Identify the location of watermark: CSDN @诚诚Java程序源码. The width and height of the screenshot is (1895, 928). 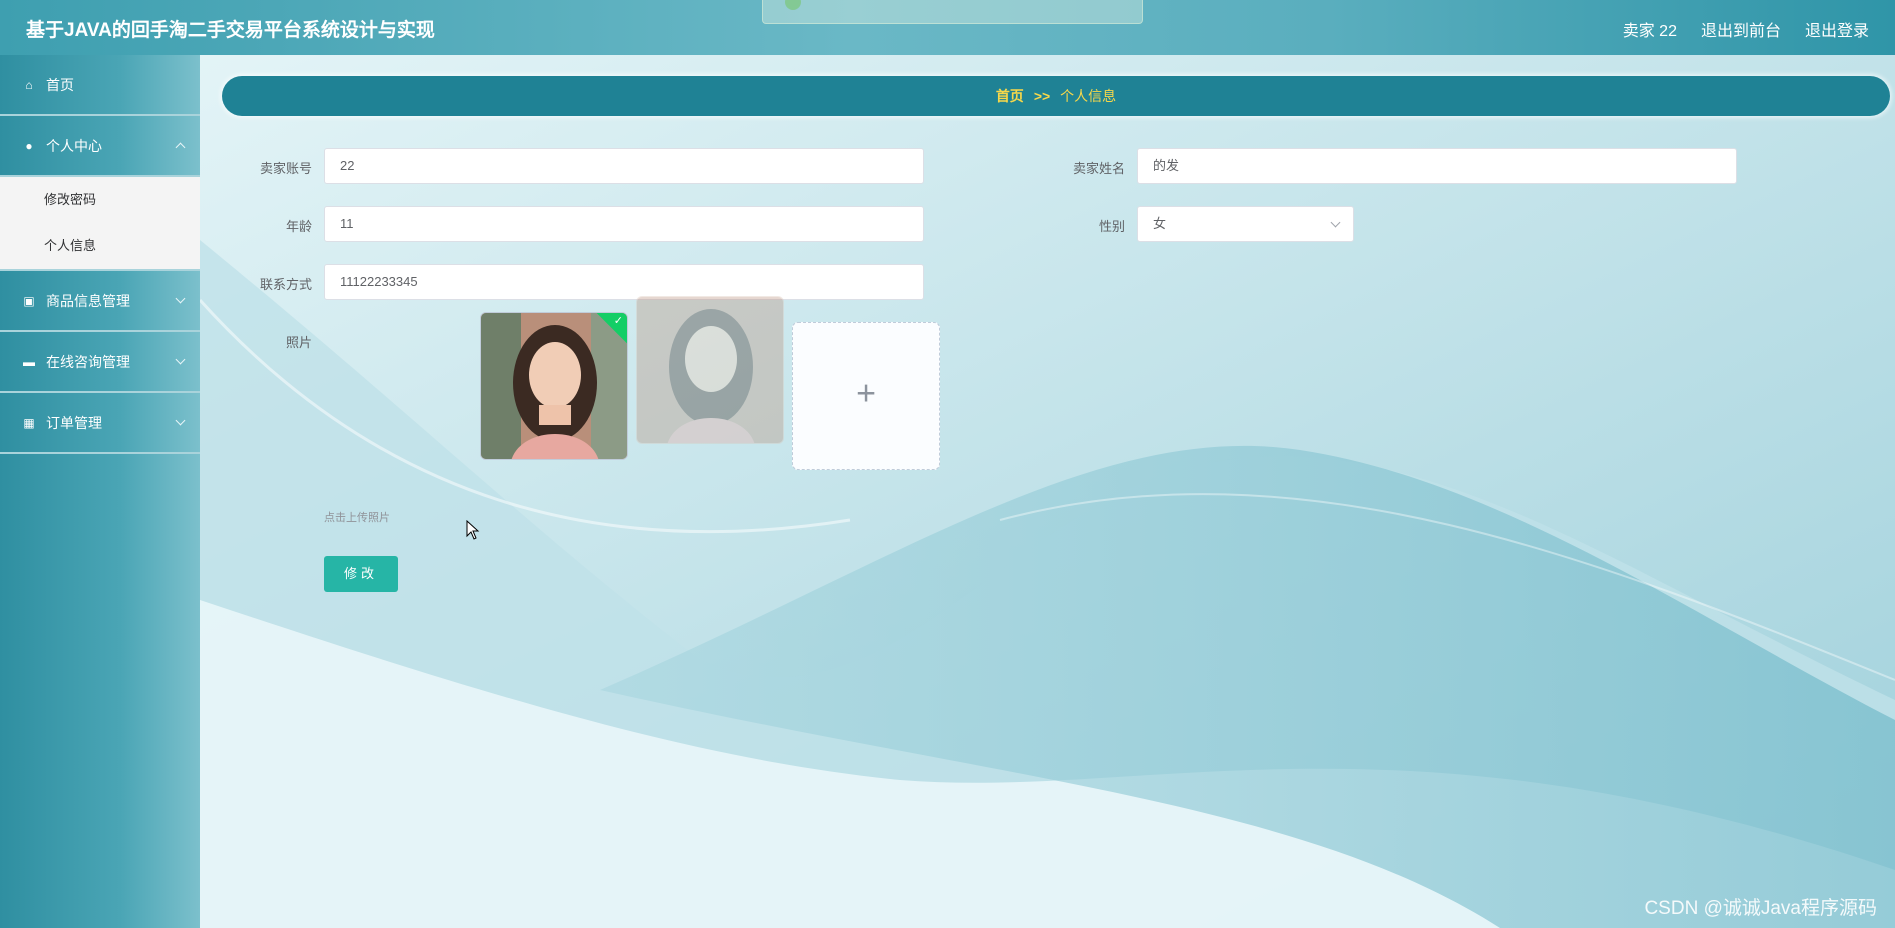
(1760, 908).